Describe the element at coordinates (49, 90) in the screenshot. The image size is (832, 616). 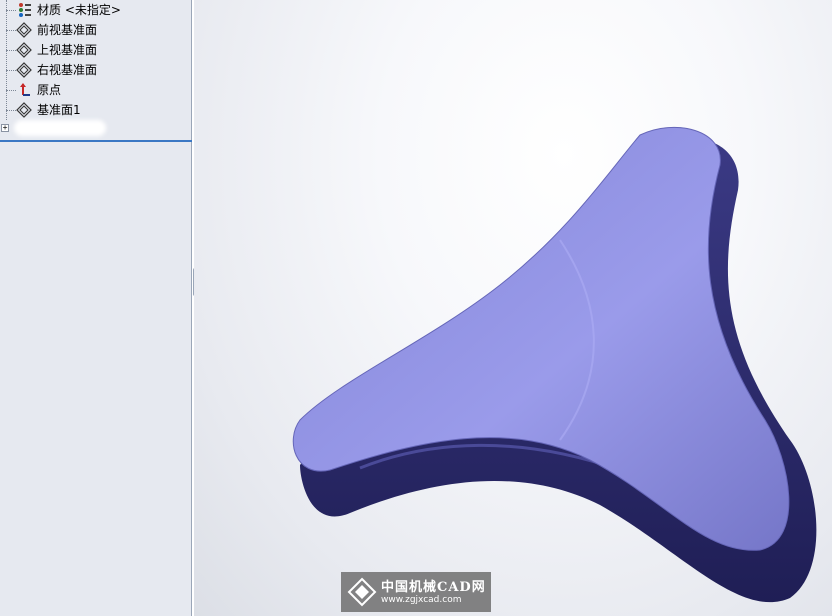
I see `tree-item-label: 原点` at that location.